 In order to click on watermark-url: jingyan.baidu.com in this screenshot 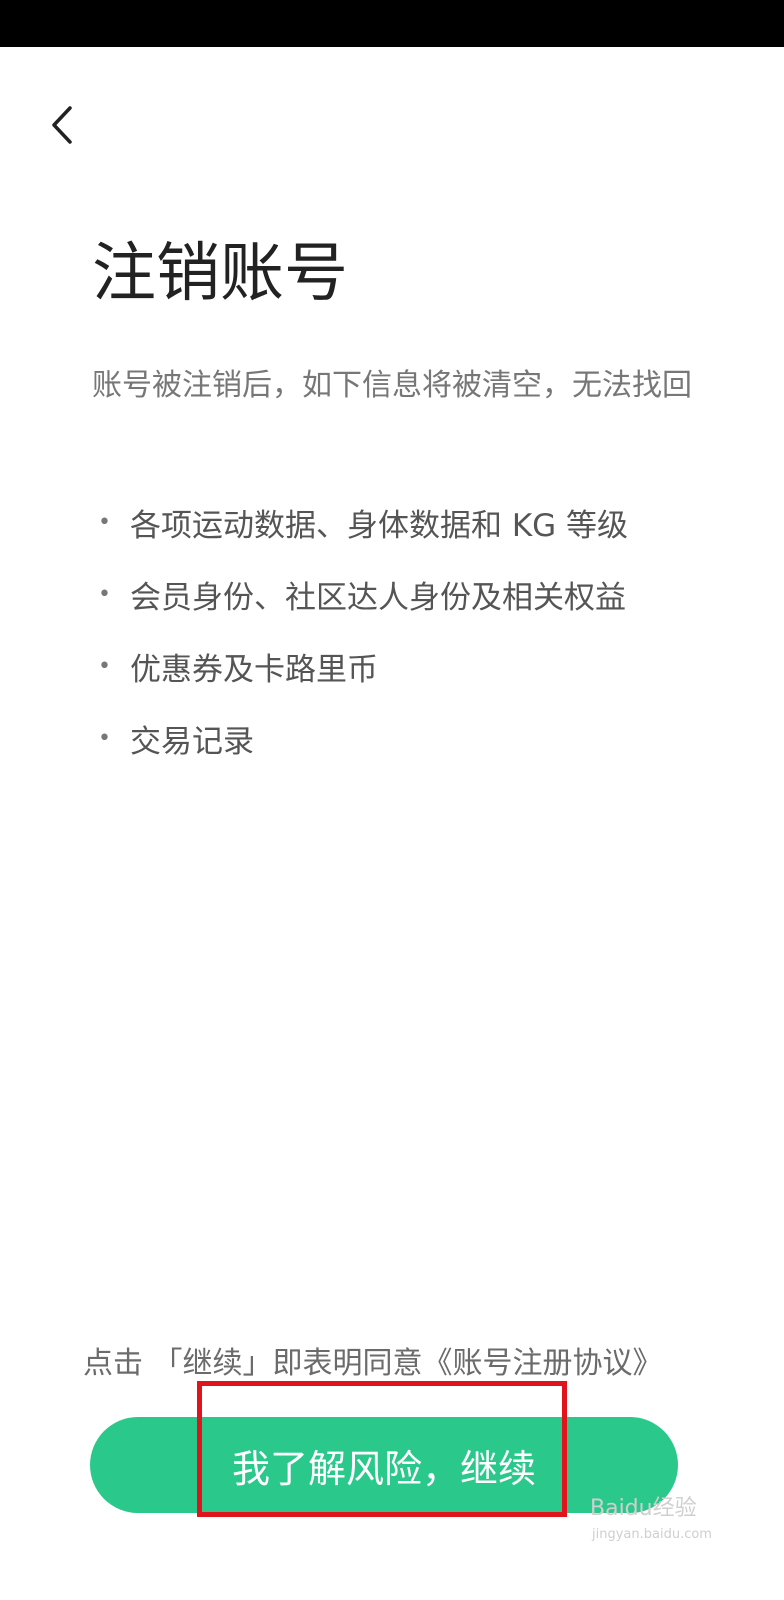, I will do `click(652, 1534)`.